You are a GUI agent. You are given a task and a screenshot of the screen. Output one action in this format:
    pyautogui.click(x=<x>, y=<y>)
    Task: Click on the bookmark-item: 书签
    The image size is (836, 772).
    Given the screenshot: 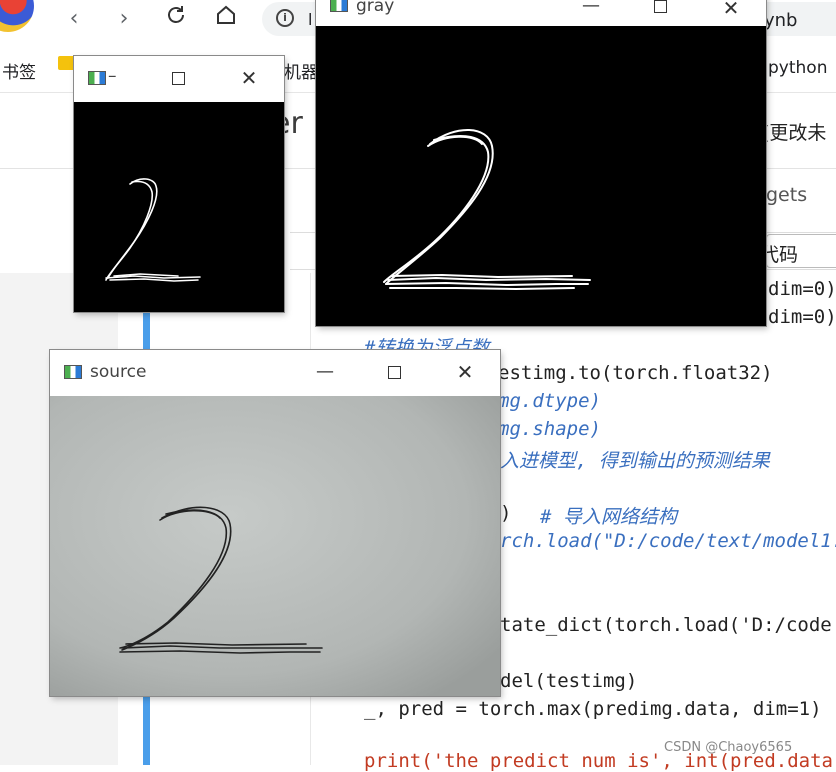 What is the action you would take?
    pyautogui.click(x=19, y=70)
    